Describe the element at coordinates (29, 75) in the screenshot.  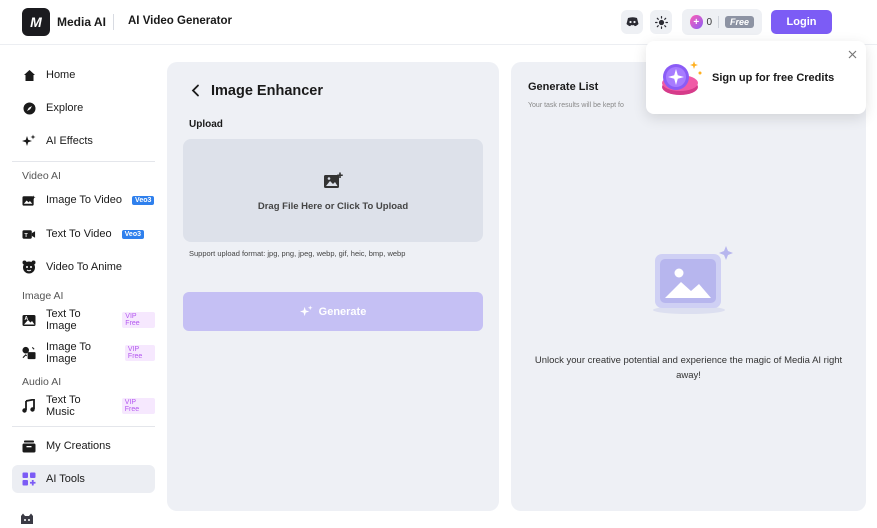
I see `home-icon` at that location.